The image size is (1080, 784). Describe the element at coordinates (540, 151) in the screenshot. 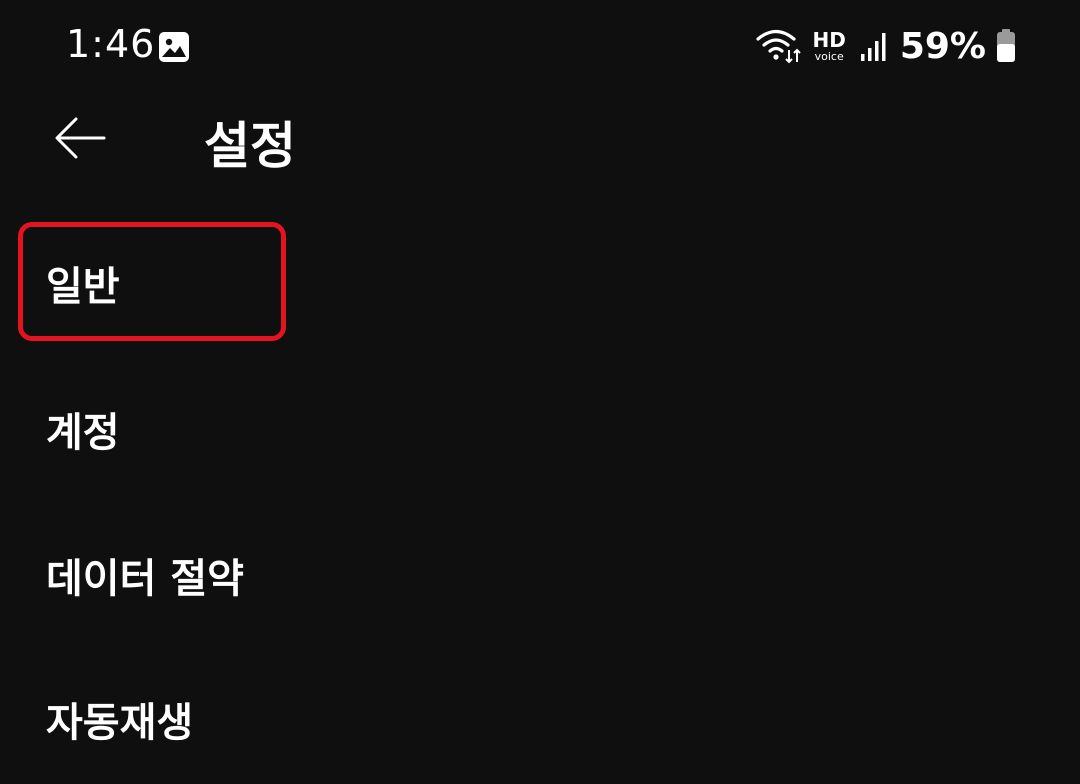

I see `app-bar: 설정` at that location.